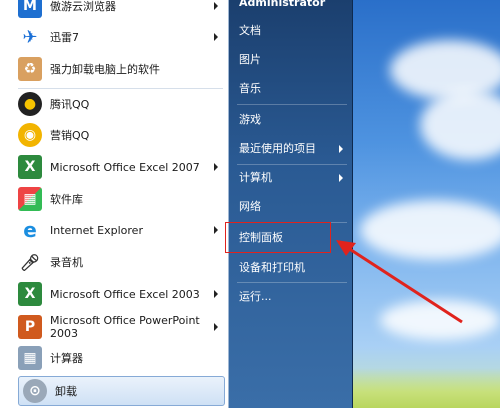 This screenshot has height=408, width=500. What do you see at coordinates (123, 135) in the screenshot?
I see `program-item-marketing-qq: ◉ 营销QQ` at bounding box center [123, 135].